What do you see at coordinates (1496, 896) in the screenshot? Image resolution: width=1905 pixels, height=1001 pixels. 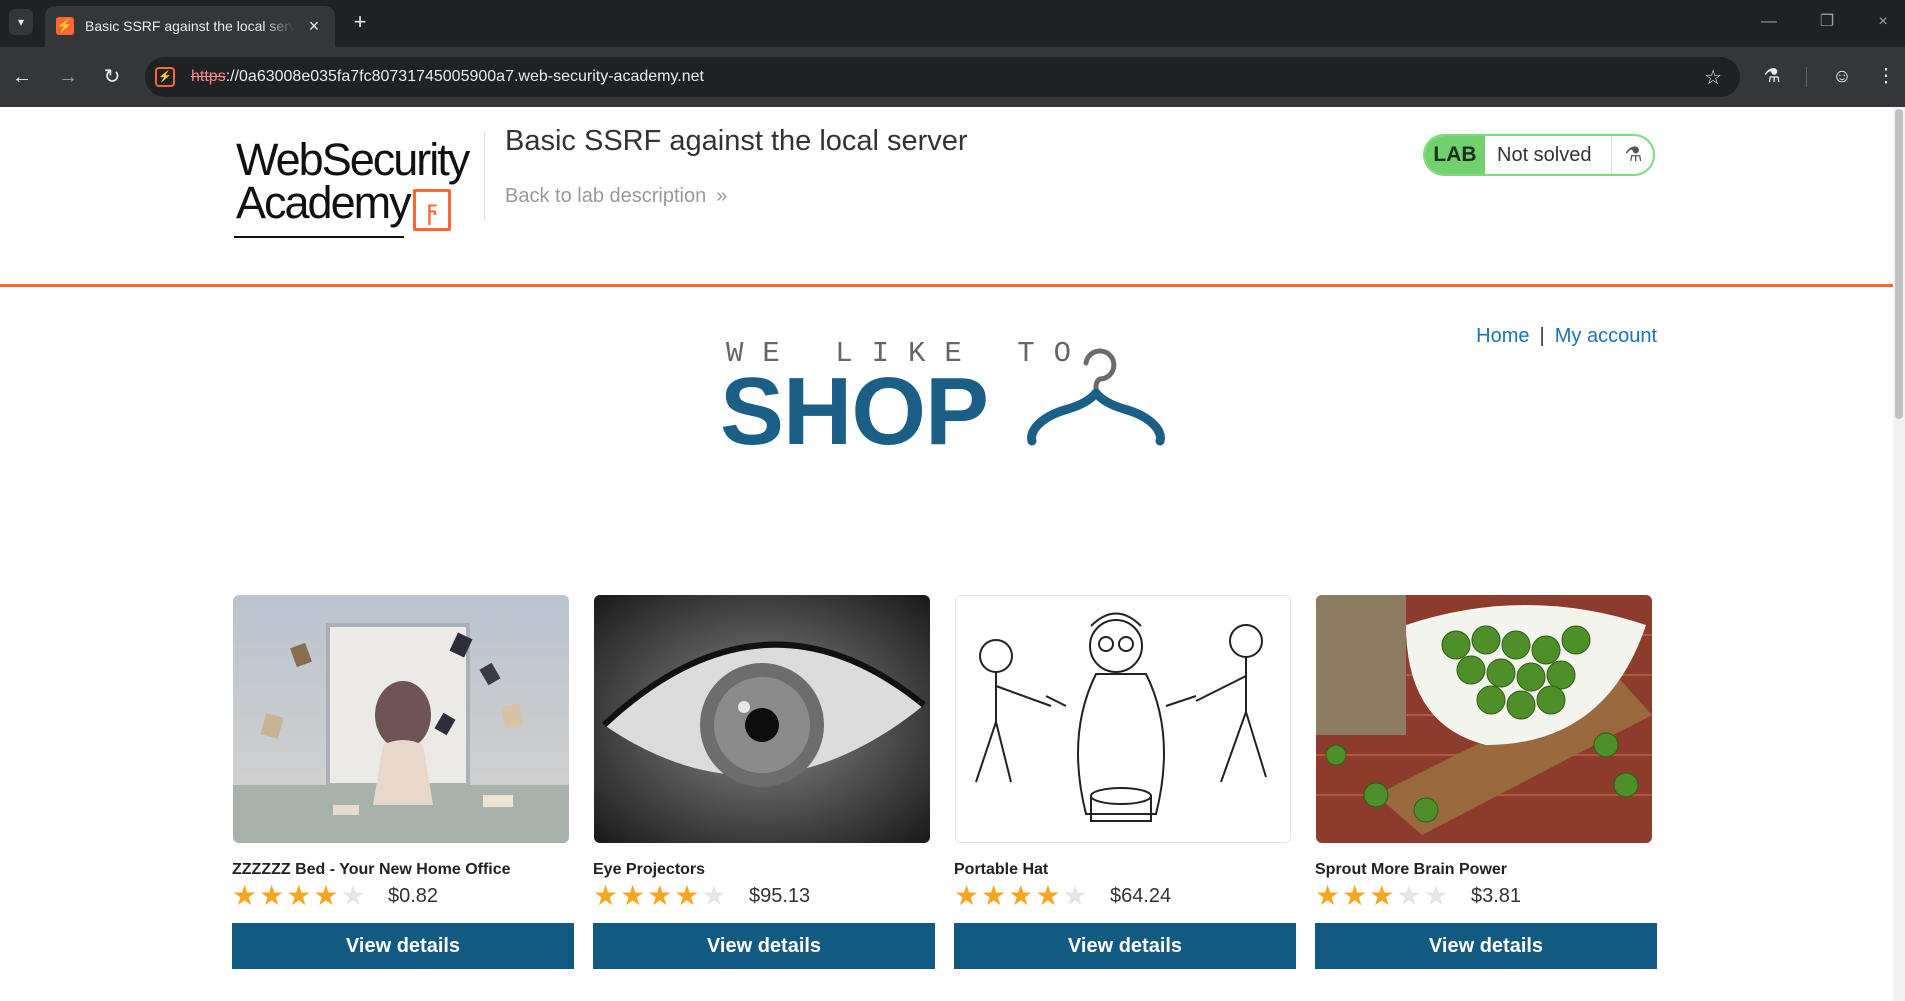 I see `product-price: $3.81` at bounding box center [1496, 896].